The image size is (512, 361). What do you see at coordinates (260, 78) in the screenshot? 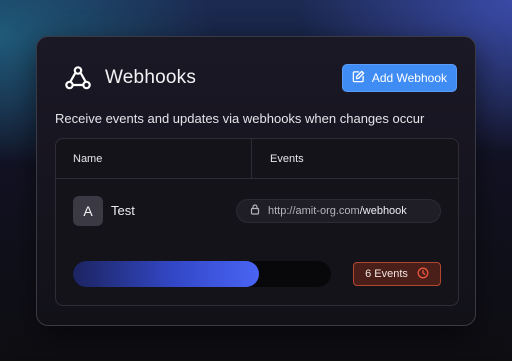
I see `card-header: Webhooks Add Webhook` at bounding box center [260, 78].